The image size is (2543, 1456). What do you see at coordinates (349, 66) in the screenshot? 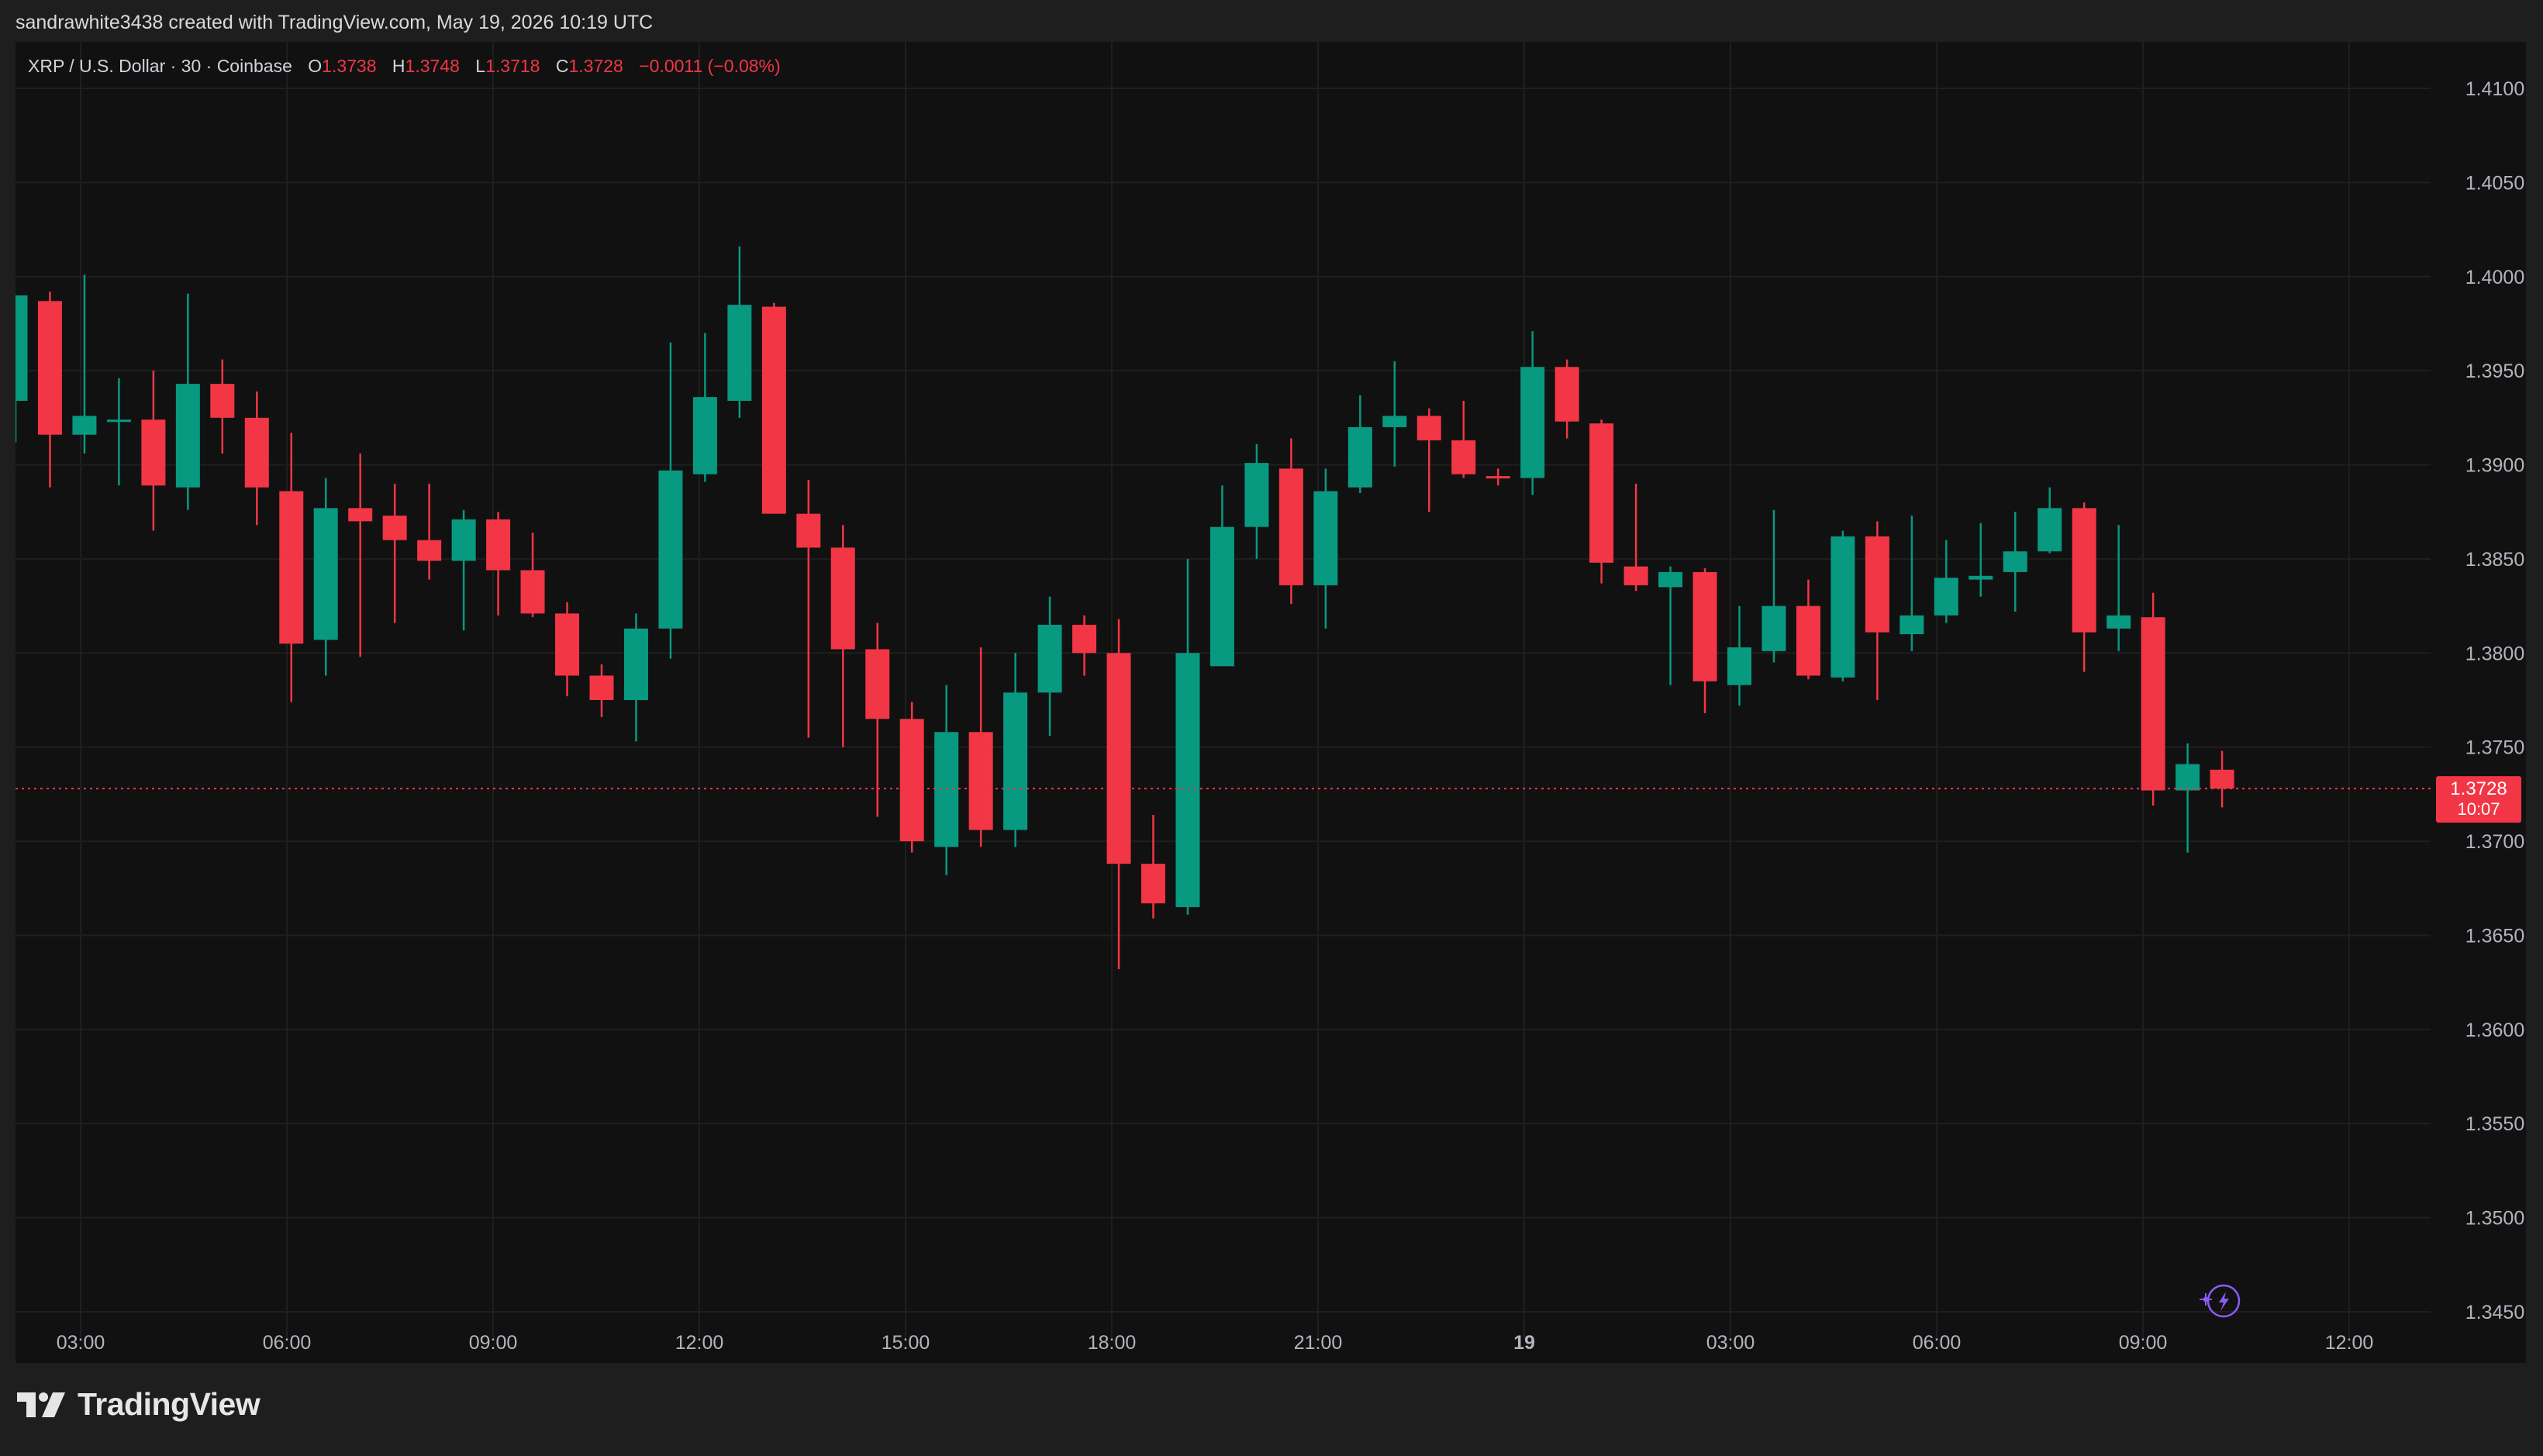
I see `open-value: 1.3738` at bounding box center [349, 66].